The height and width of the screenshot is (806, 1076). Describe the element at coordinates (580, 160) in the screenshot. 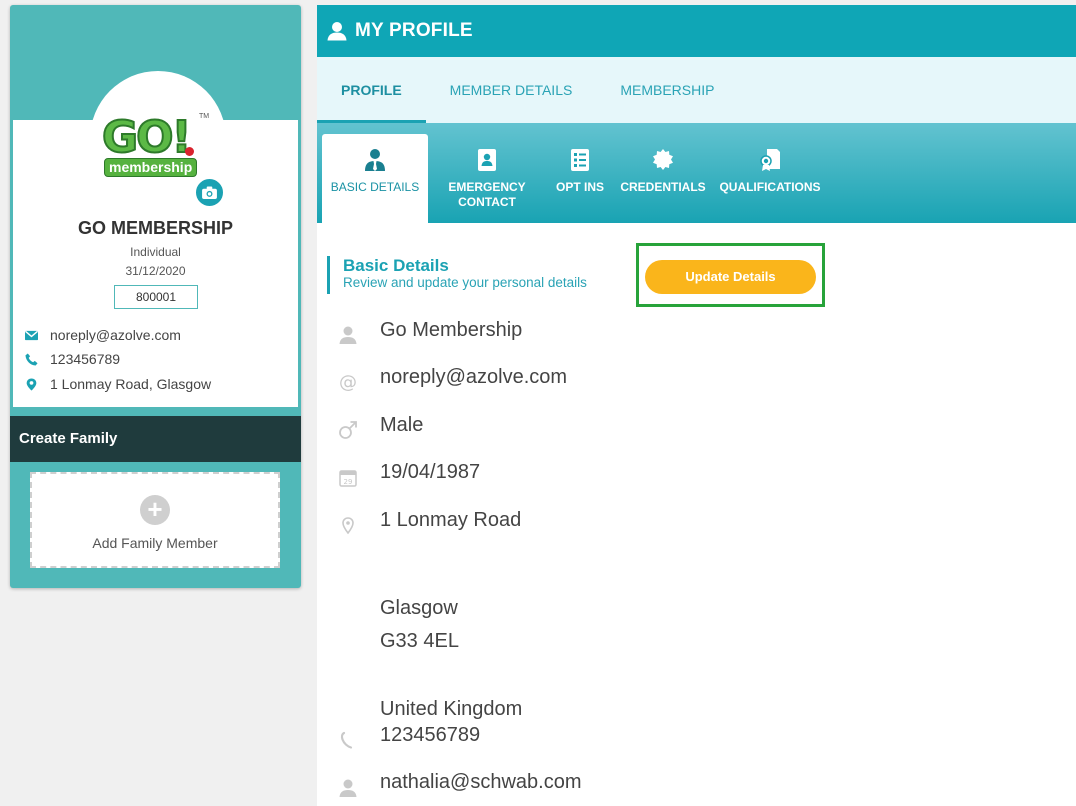

I see `checklist-icon` at that location.